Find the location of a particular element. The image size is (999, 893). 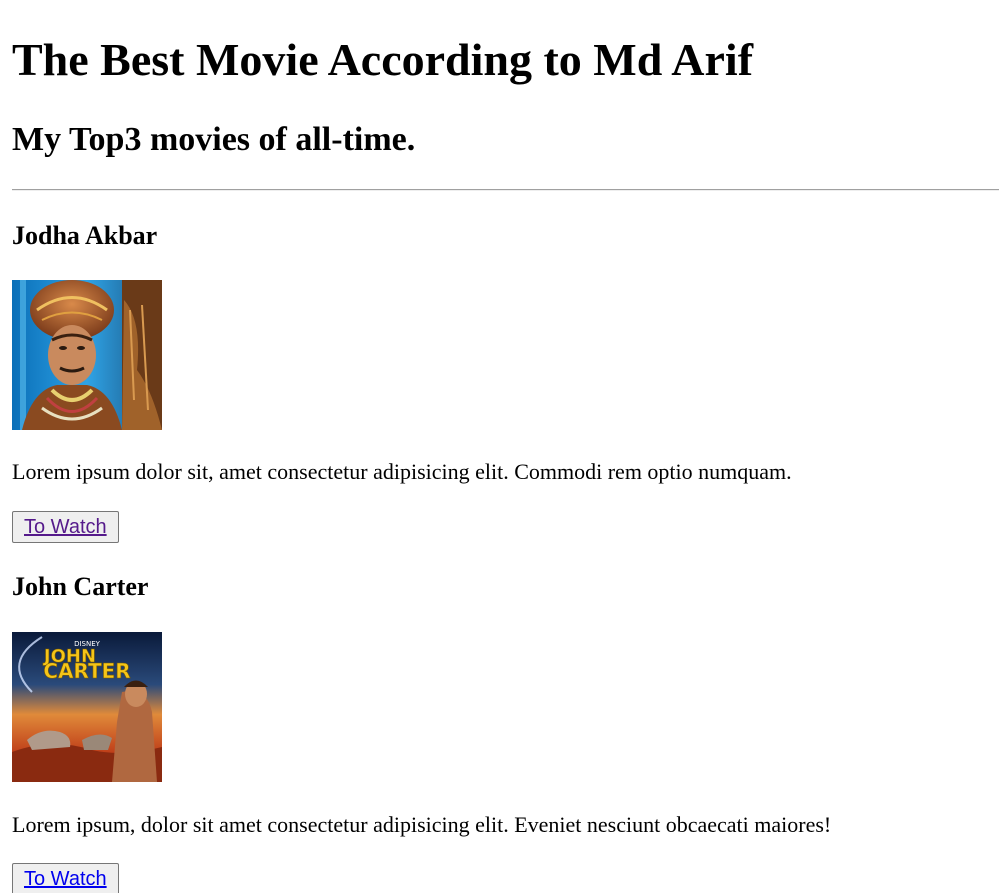

page-title: The Best Movie According to Md Arif is located at coordinates (383, 59).